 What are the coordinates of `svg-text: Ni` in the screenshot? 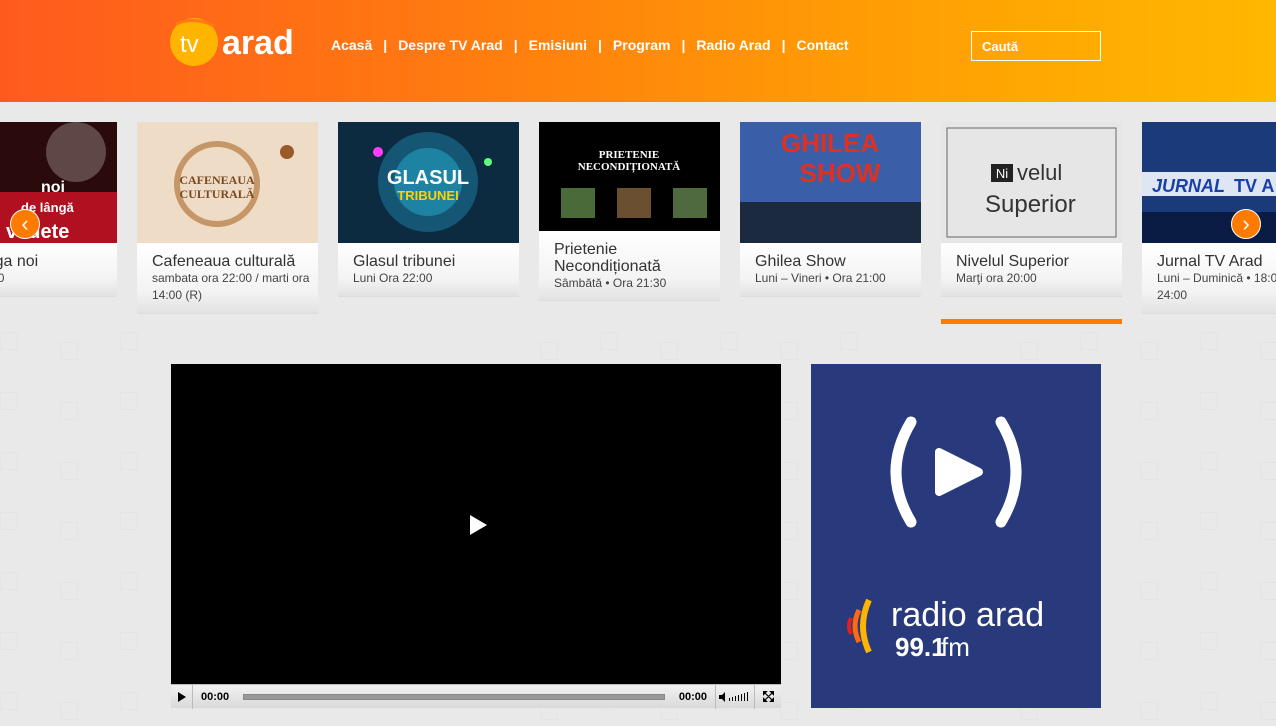 It's located at (1002, 173).